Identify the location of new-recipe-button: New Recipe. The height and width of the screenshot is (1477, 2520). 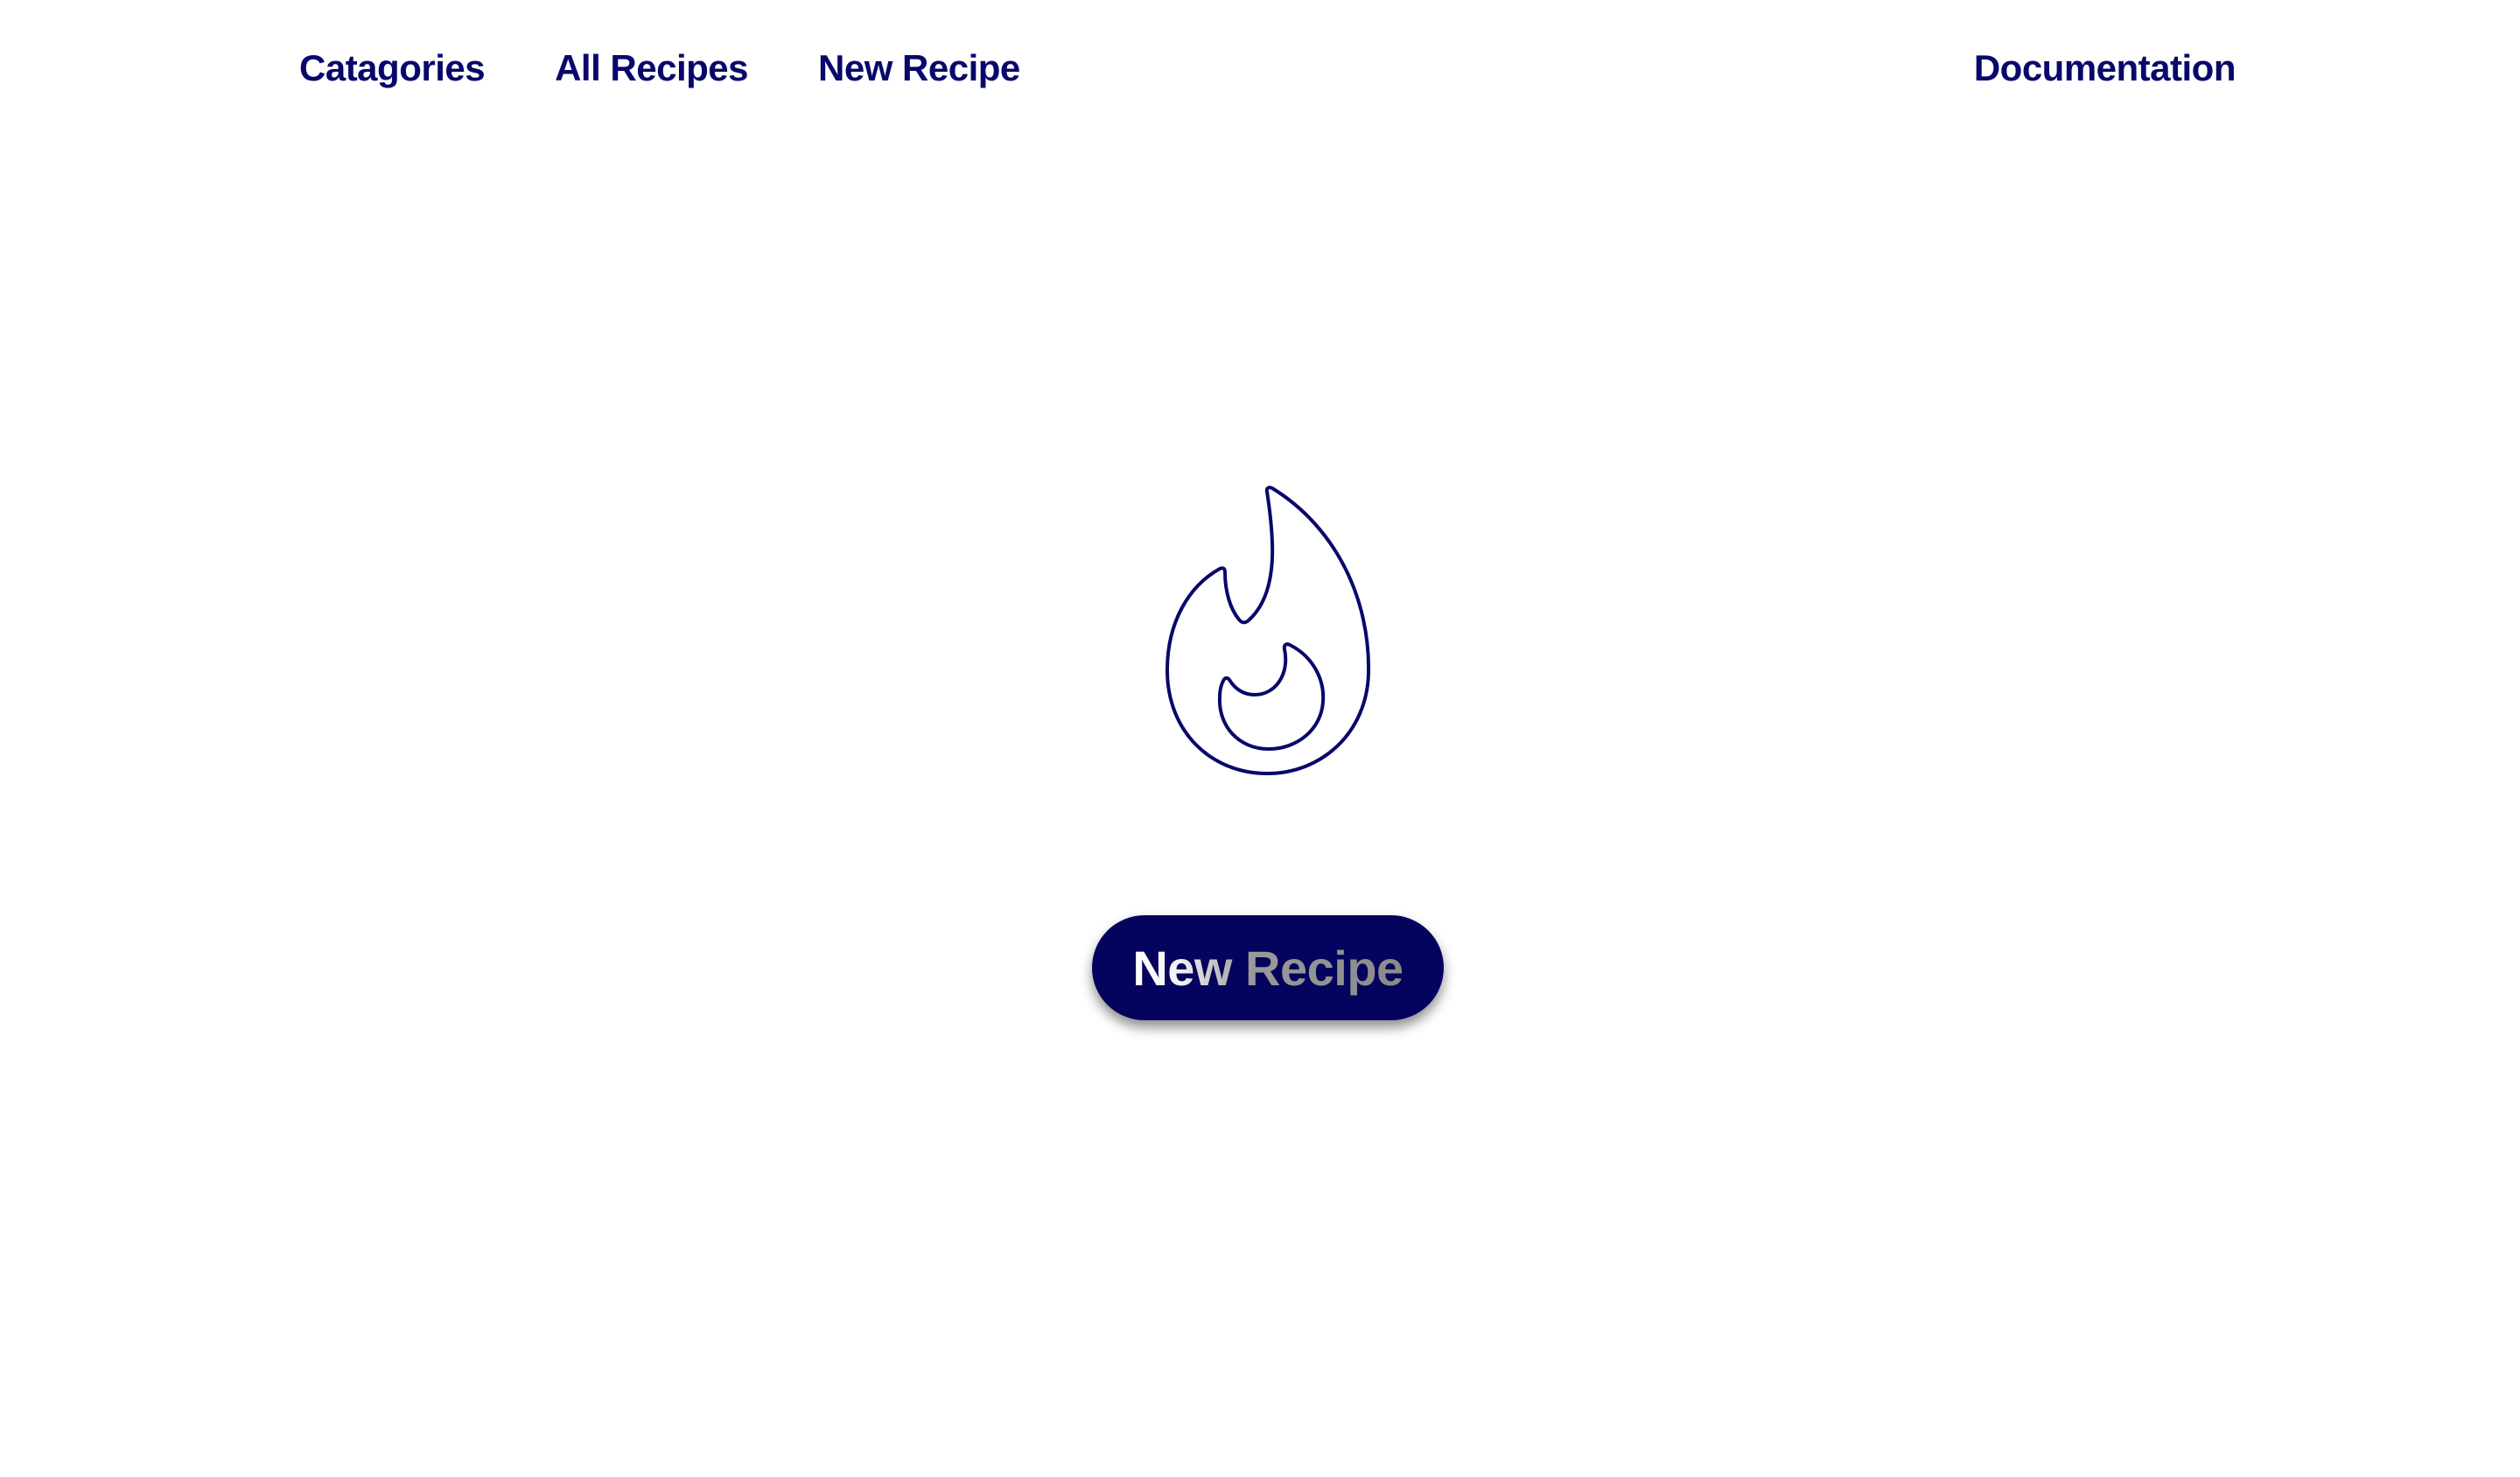
(1268, 967).